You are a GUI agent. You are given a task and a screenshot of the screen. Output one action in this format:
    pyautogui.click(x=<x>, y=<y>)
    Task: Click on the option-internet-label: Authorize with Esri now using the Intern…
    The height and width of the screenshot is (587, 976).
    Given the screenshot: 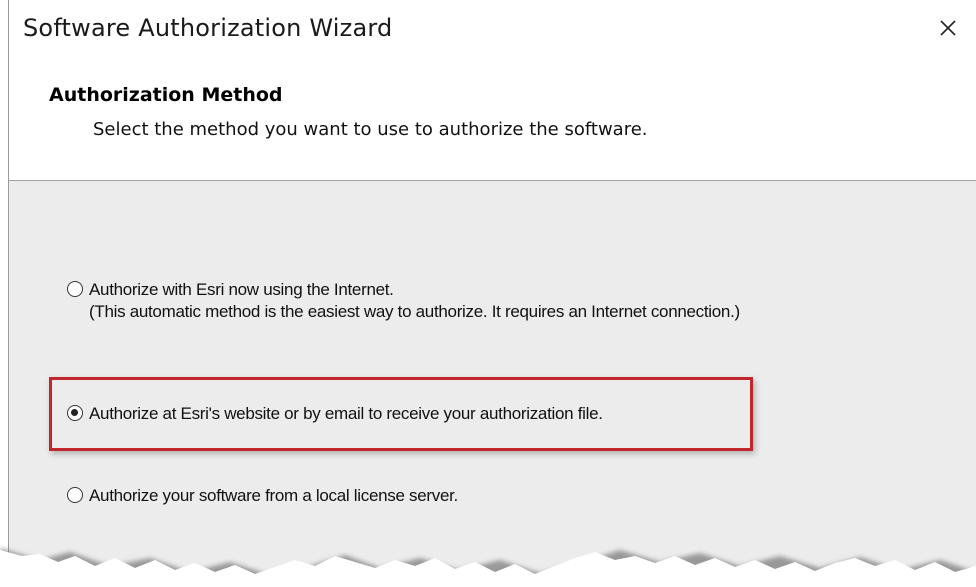 What is the action you would take?
    pyautogui.click(x=241, y=289)
    